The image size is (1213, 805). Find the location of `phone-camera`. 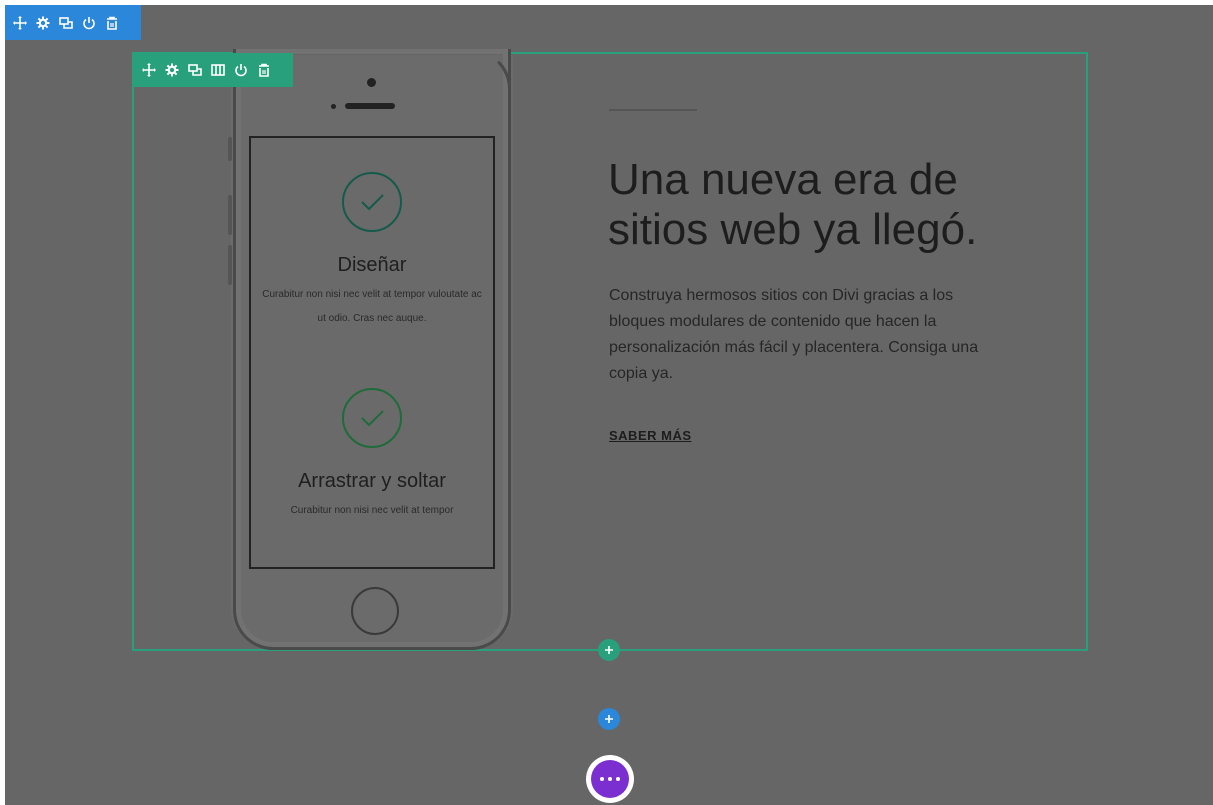

phone-camera is located at coordinates (371, 82).